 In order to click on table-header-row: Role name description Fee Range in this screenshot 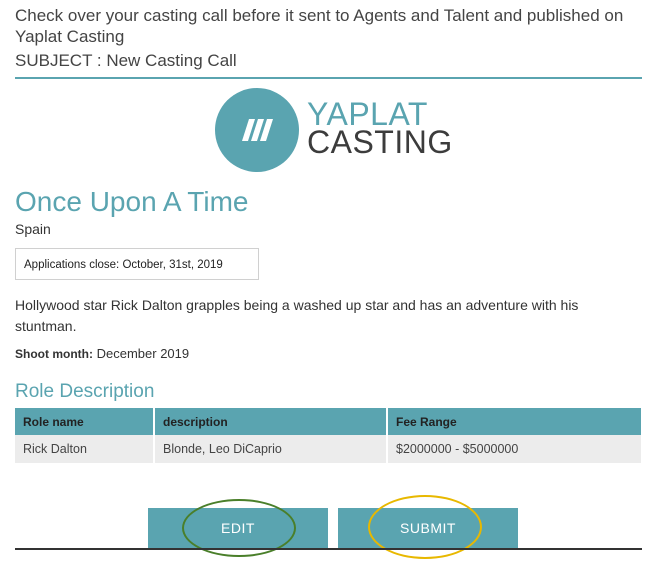, I will do `click(328, 421)`.